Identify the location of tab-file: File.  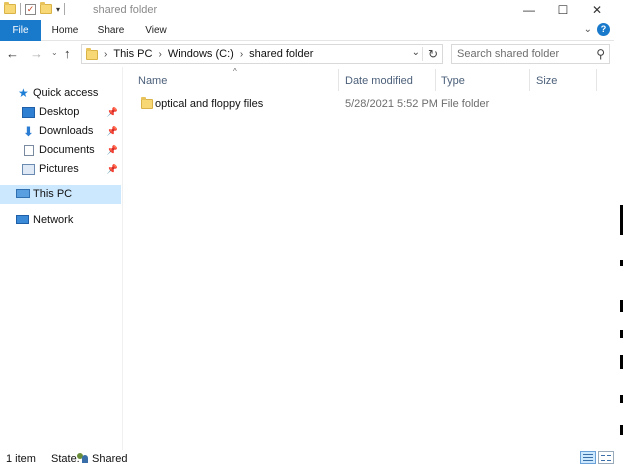
(20, 30).